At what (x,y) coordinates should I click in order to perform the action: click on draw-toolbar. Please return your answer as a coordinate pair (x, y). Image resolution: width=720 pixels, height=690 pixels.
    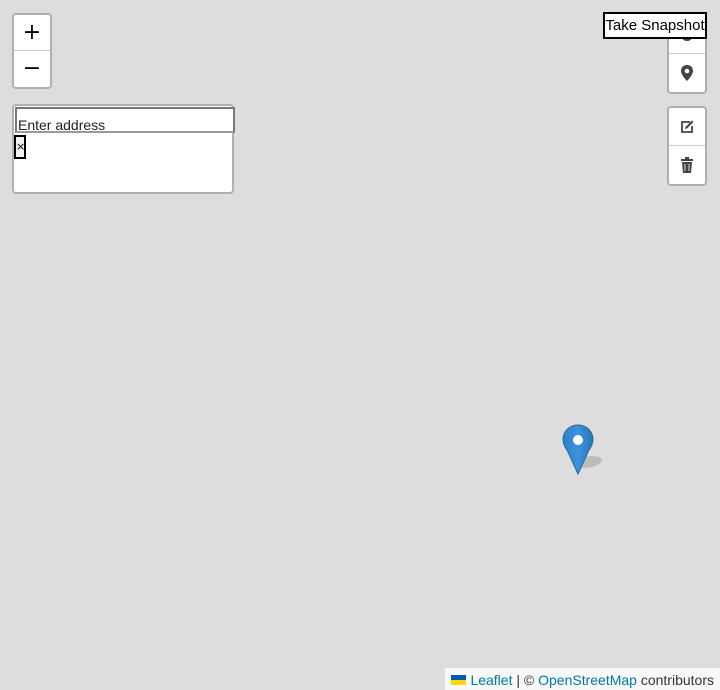
    Looking at the image, I should click on (687, 146).